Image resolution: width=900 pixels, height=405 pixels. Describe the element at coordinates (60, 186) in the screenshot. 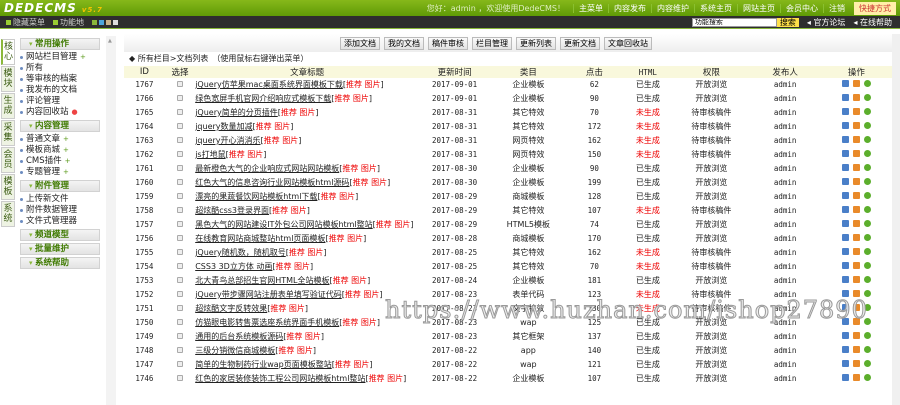

I see `menu-group-g3: 附件管理` at that location.